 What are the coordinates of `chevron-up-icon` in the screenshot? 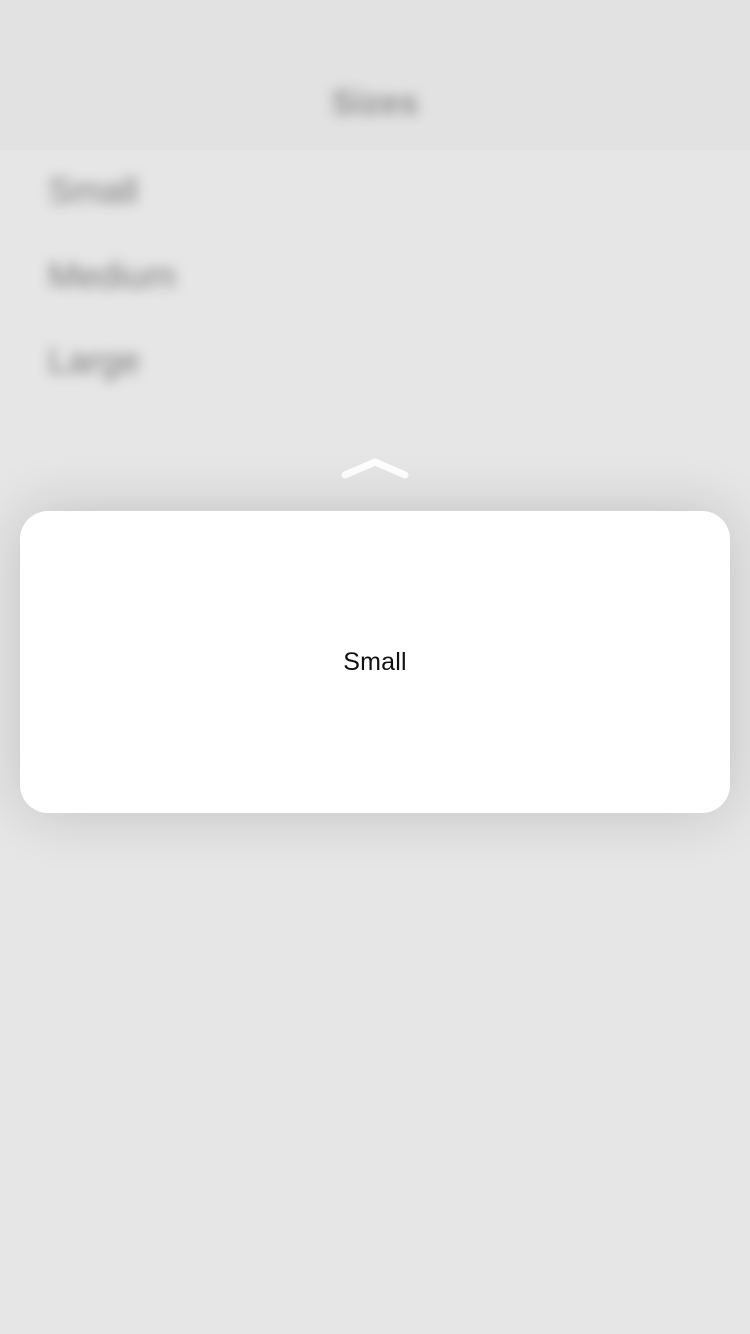 It's located at (375, 468).